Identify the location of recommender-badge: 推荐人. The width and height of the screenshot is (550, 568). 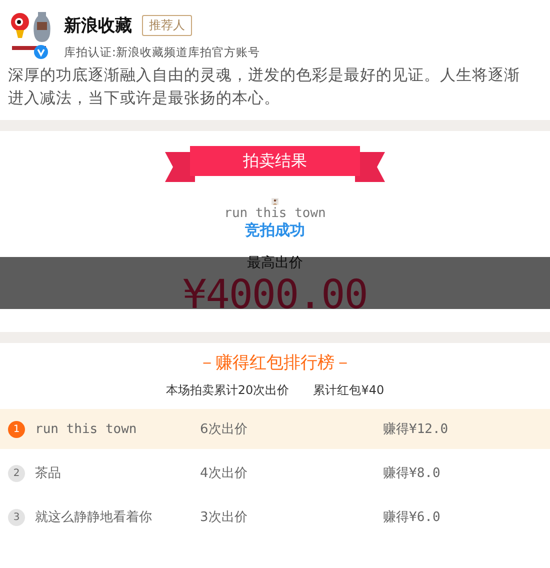
(167, 25).